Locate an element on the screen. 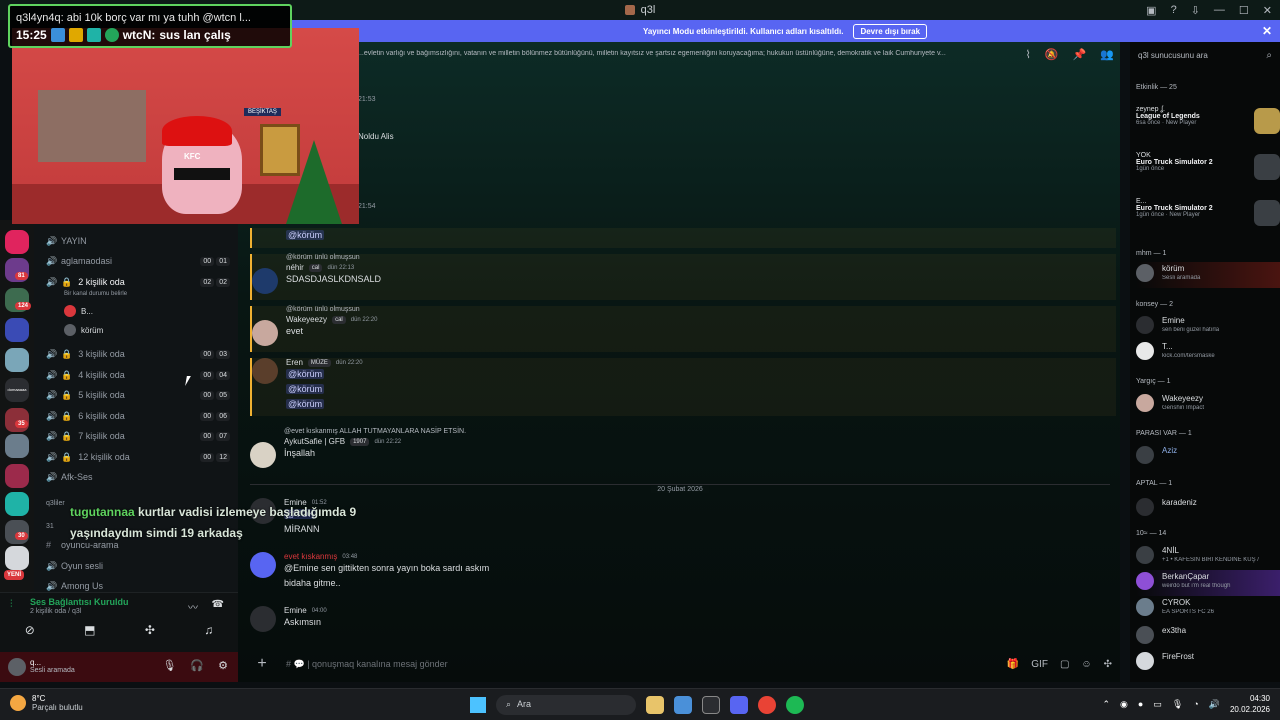 Image resolution: width=1280 pixels, height=720 pixels. member-row: ex3tha is located at coordinates (1208, 637).